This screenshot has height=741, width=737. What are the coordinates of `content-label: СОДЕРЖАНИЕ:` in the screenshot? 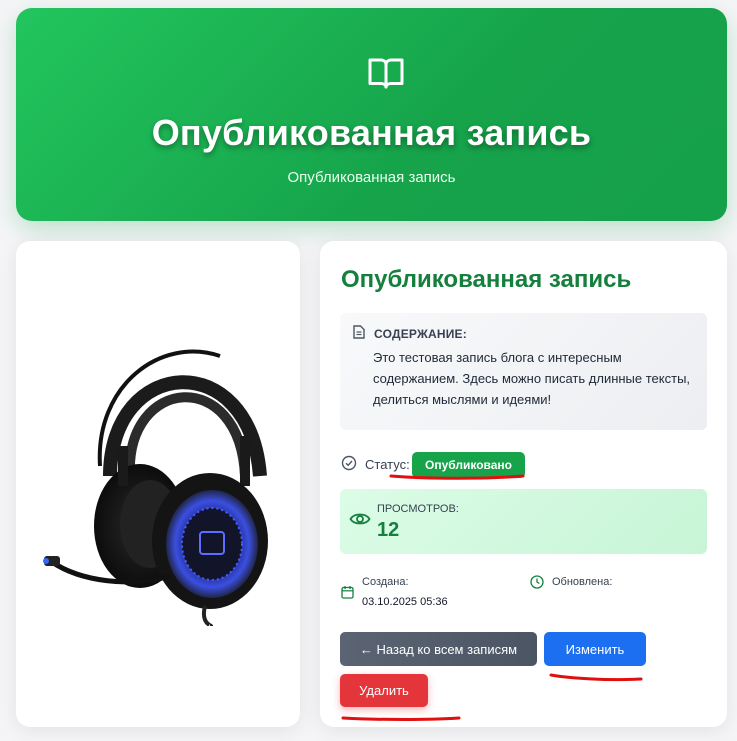 It's located at (420, 334).